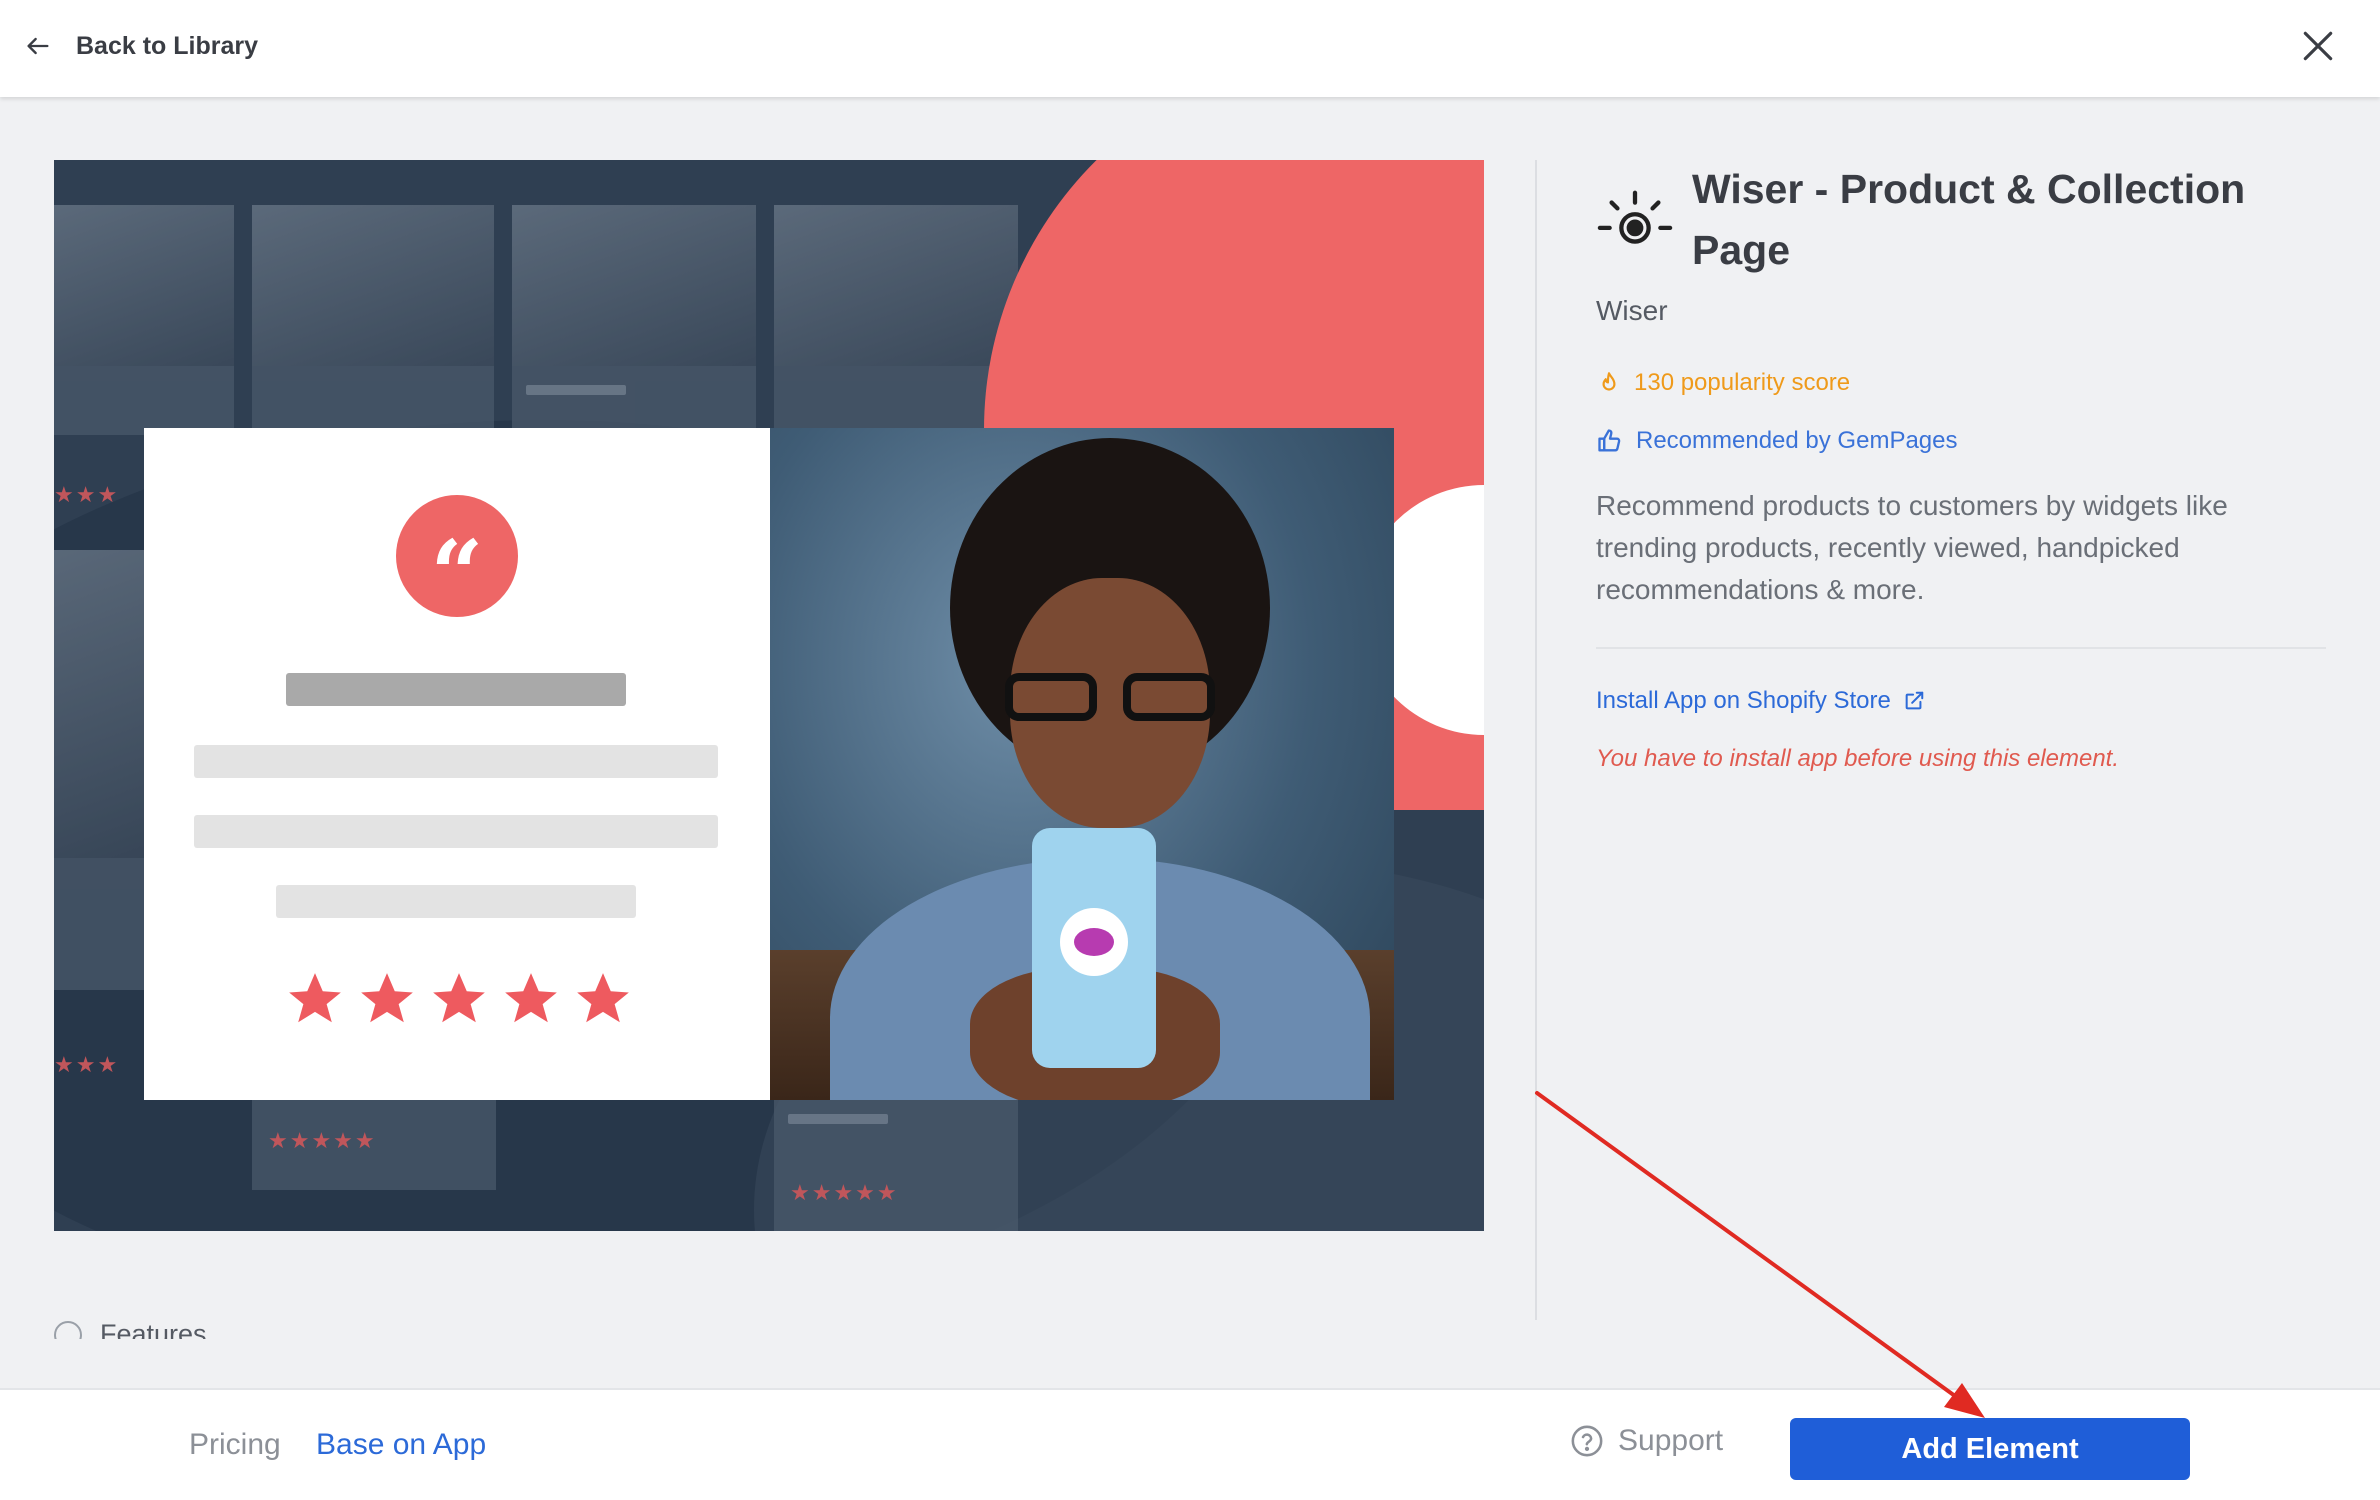 The image size is (2380, 1500). I want to click on quote-icon: “, so click(457, 557).